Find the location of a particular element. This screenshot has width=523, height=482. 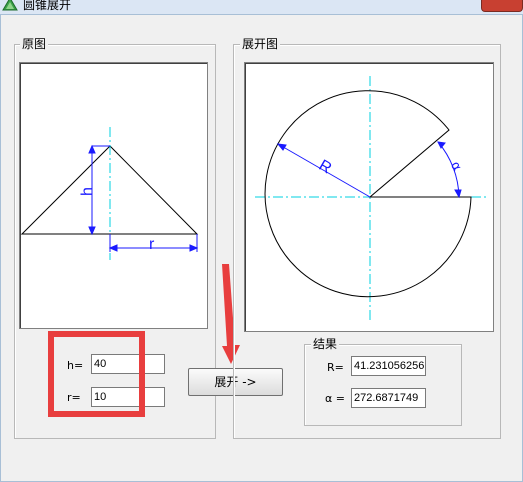

result-alpha-field: 272.6871749 is located at coordinates (388, 398).